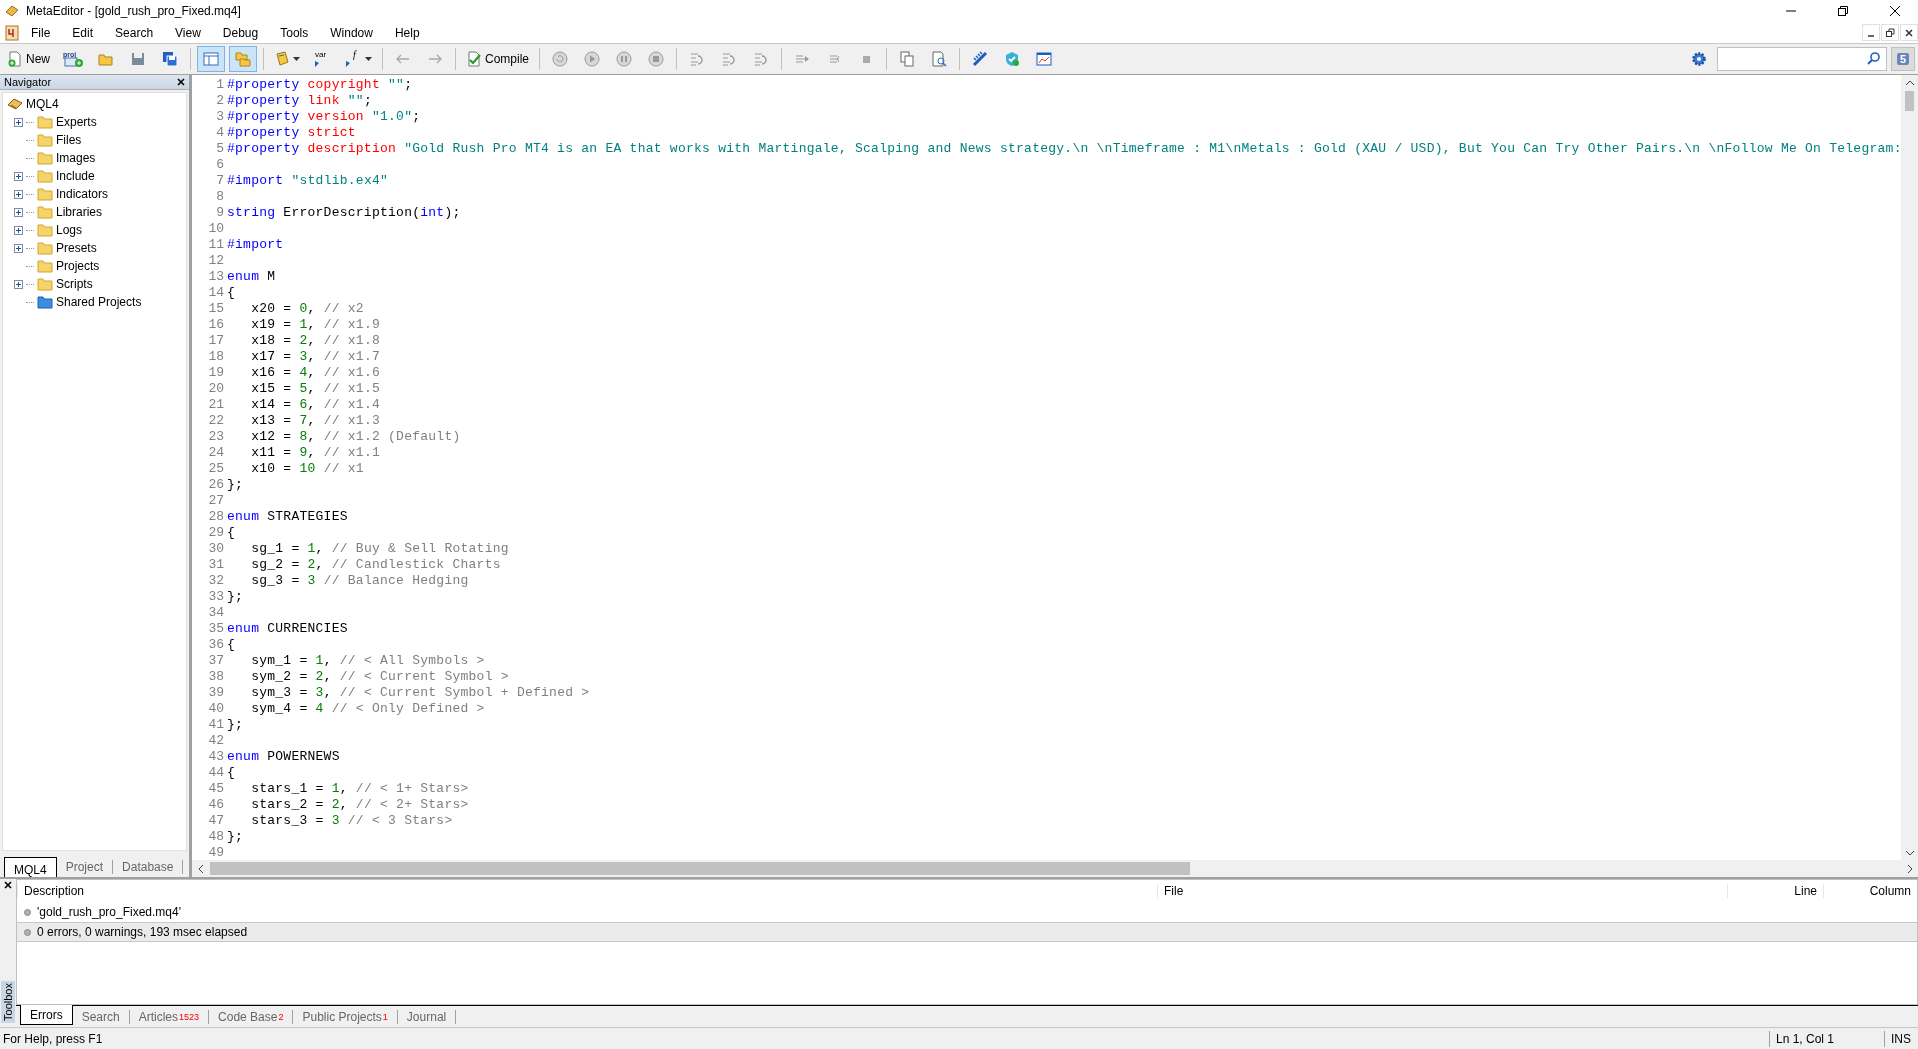 This screenshot has height=1049, width=1918. What do you see at coordinates (315, 389) in the screenshot?
I see `code-line: x15 = 5, // x1.5` at bounding box center [315, 389].